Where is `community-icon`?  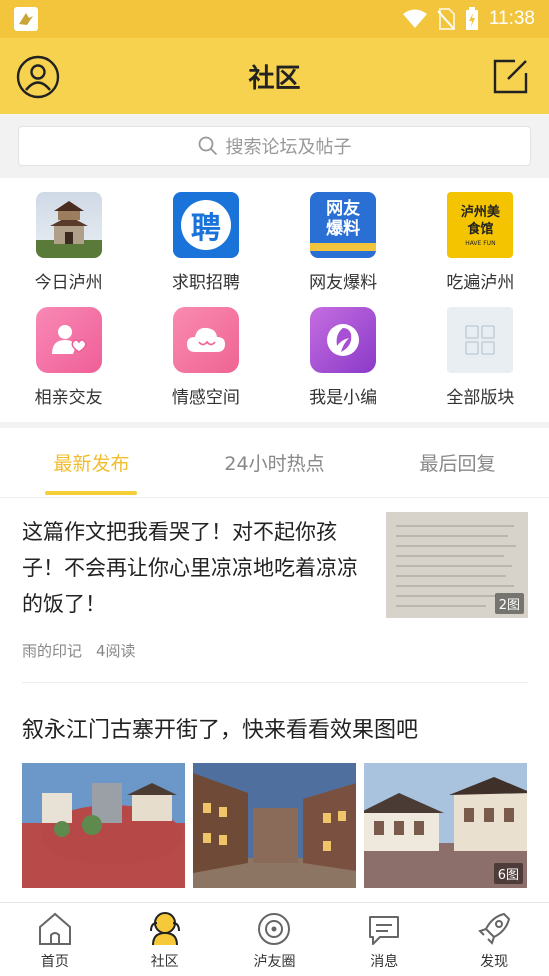
community-icon is located at coordinates (164, 928).